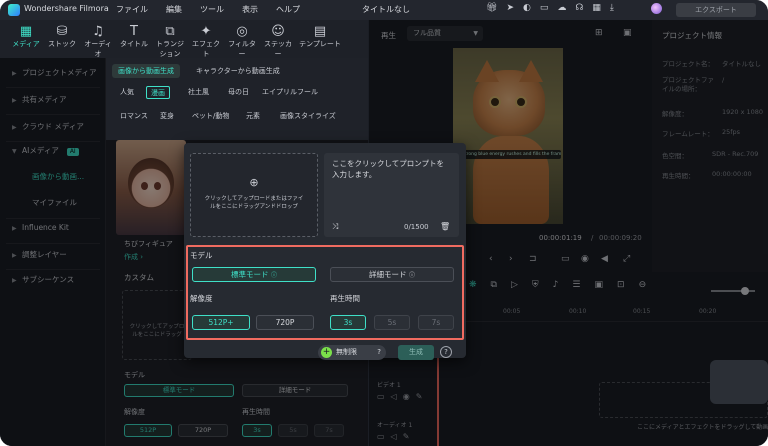 Image resolution: width=768 pixels, height=446 pixels. Describe the element at coordinates (285, 322) in the screenshot. I see `res-720p-button: 720P` at that location.